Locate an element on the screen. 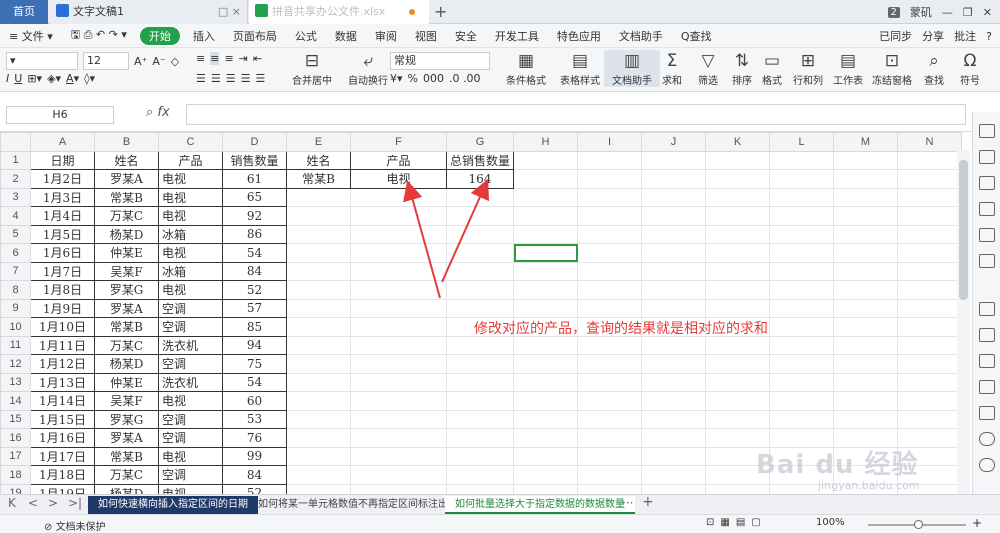  scroll-thumb is located at coordinates (963, 230).